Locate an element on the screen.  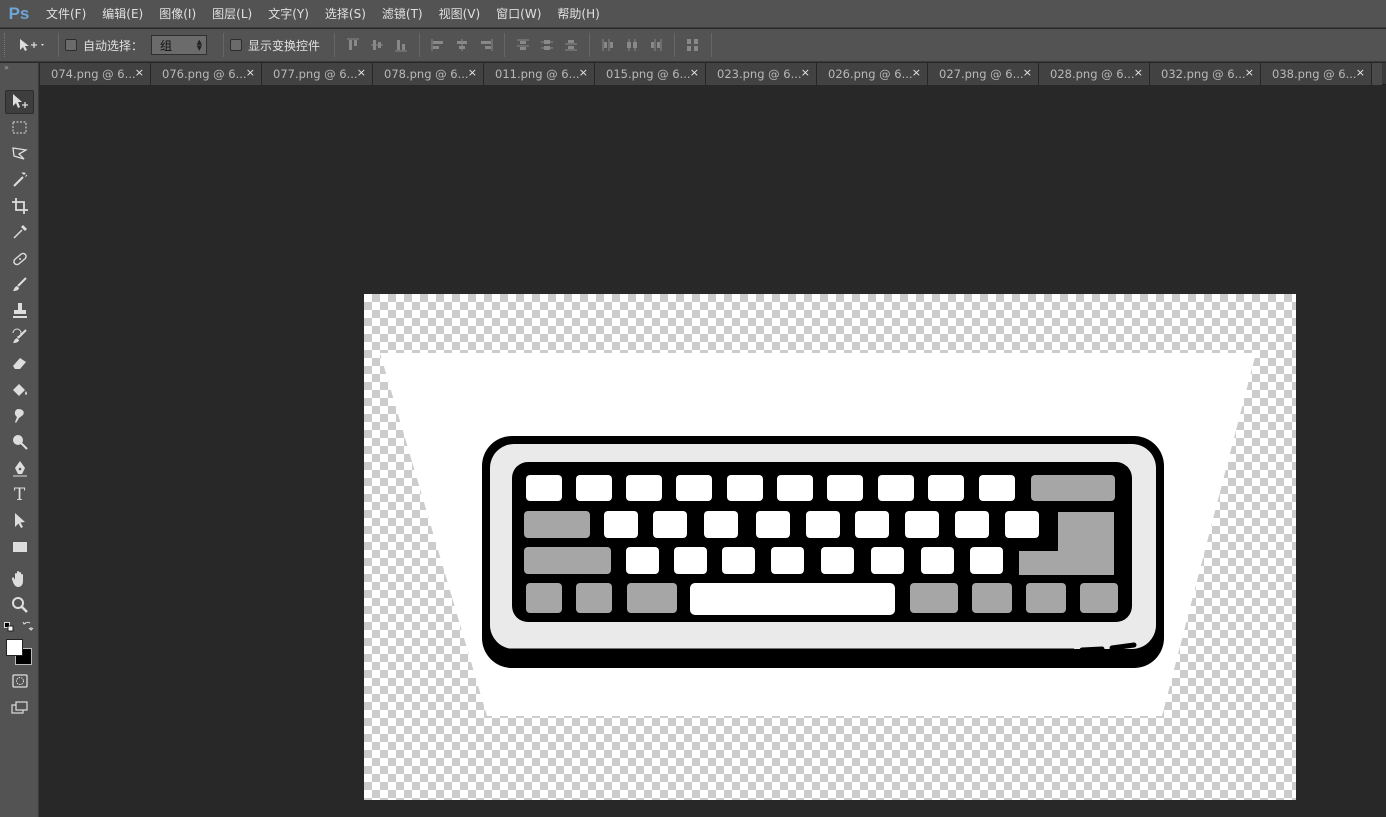
eraser-tool is located at coordinates (19, 363).